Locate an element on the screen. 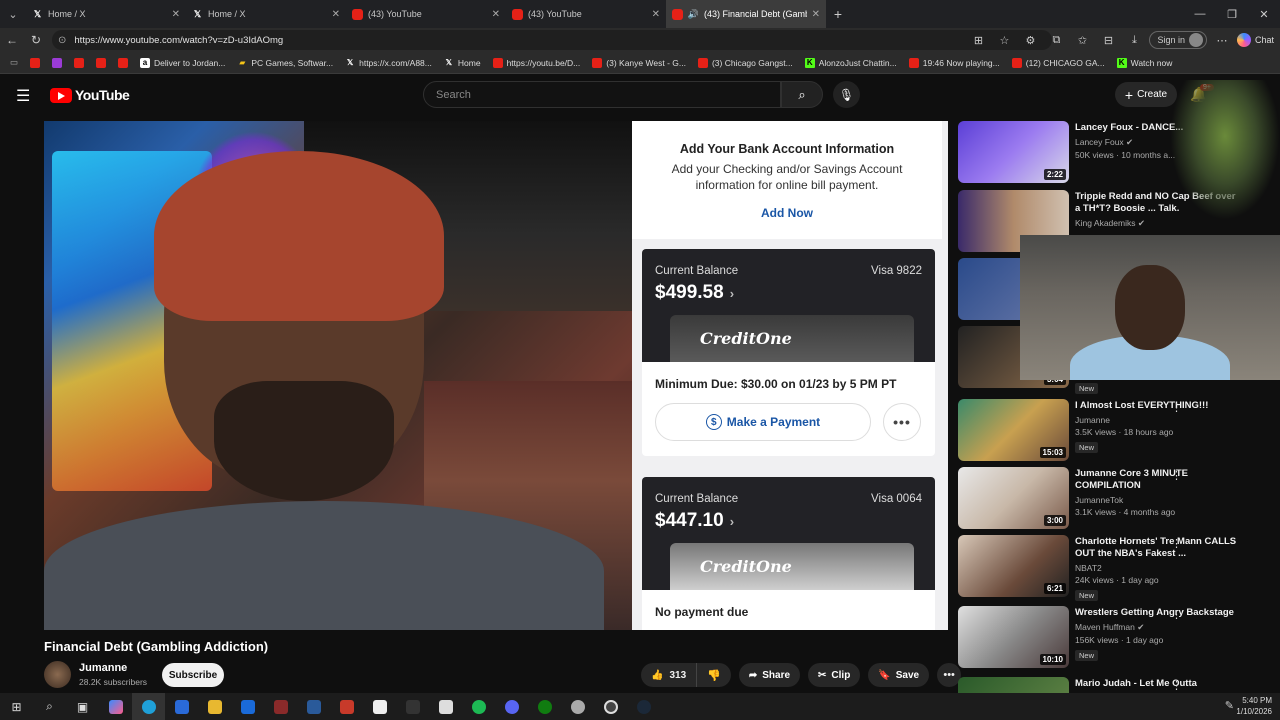  back-icon: ← is located at coordinates (12, 40).